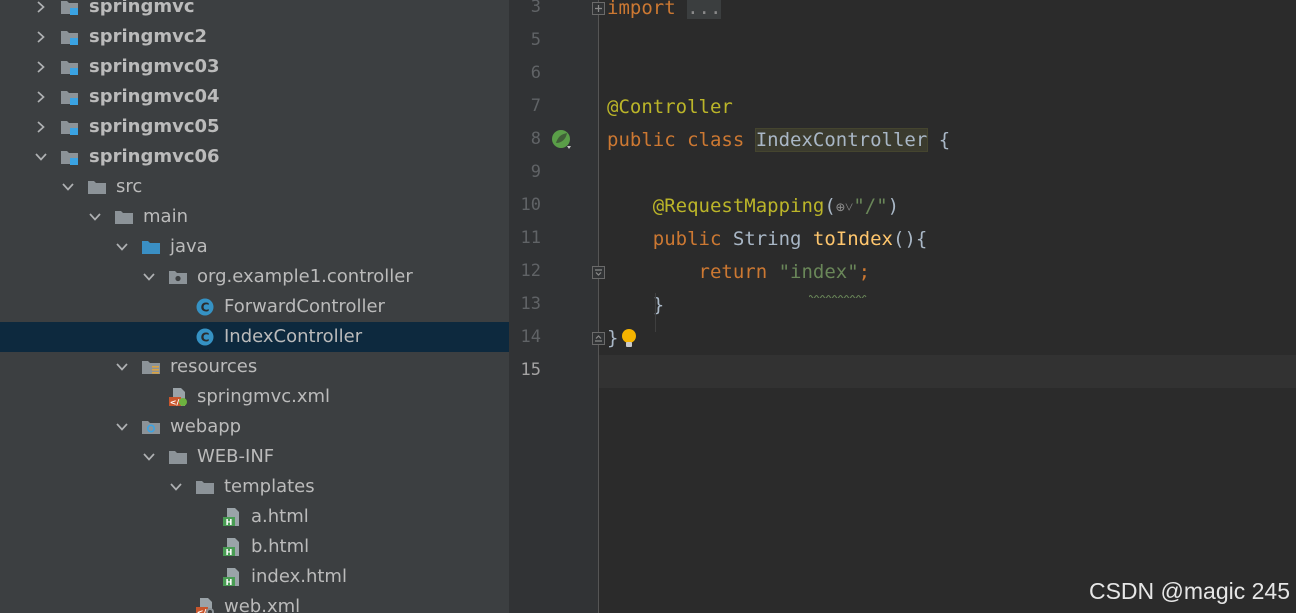 The width and height of the screenshot is (1296, 613). What do you see at coordinates (753, 206) in the screenshot?
I see `code-line: @RequestMapping(⊕˅"/")` at bounding box center [753, 206].